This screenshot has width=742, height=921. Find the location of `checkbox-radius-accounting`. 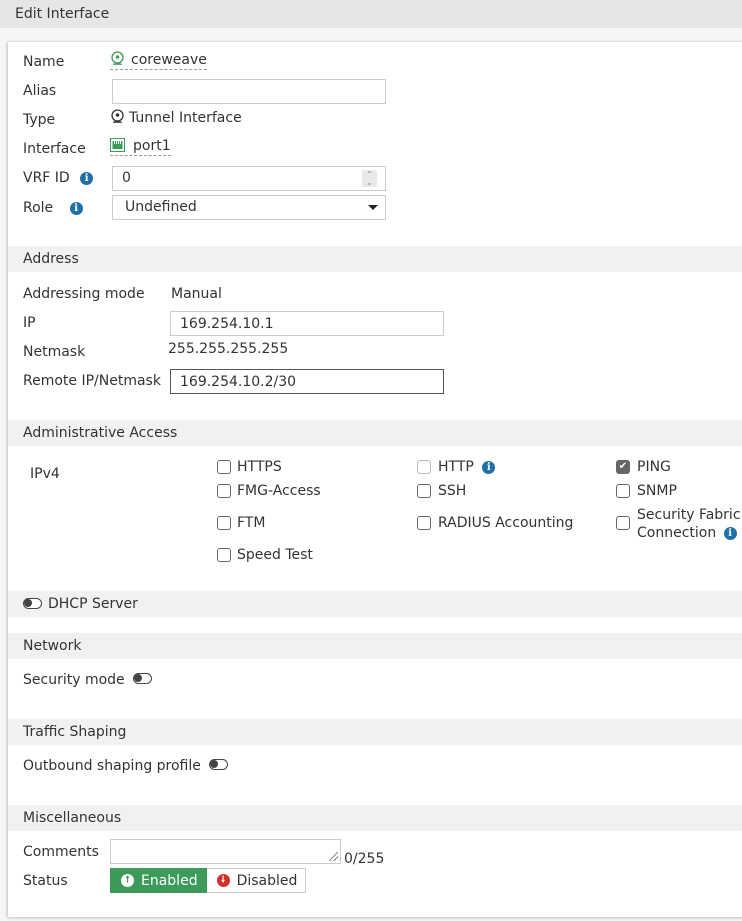

checkbox-radius-accounting is located at coordinates (424, 523).